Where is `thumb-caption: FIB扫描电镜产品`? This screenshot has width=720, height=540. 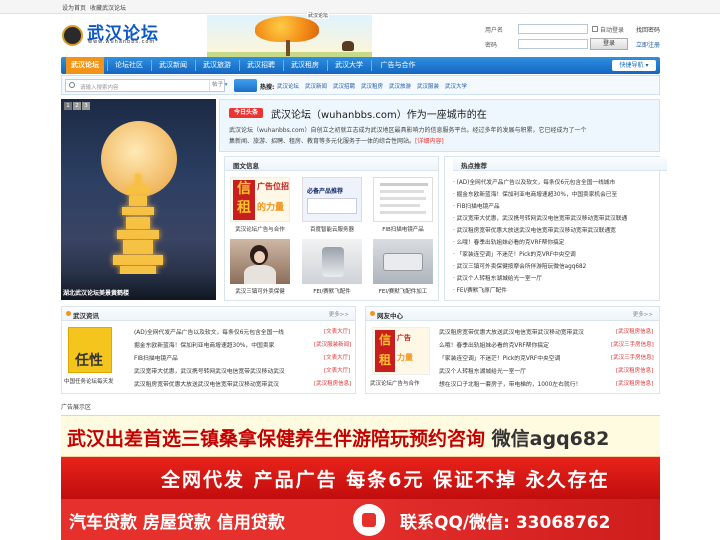 thumb-caption: FIB扫描电镜产品 is located at coordinates (403, 229).